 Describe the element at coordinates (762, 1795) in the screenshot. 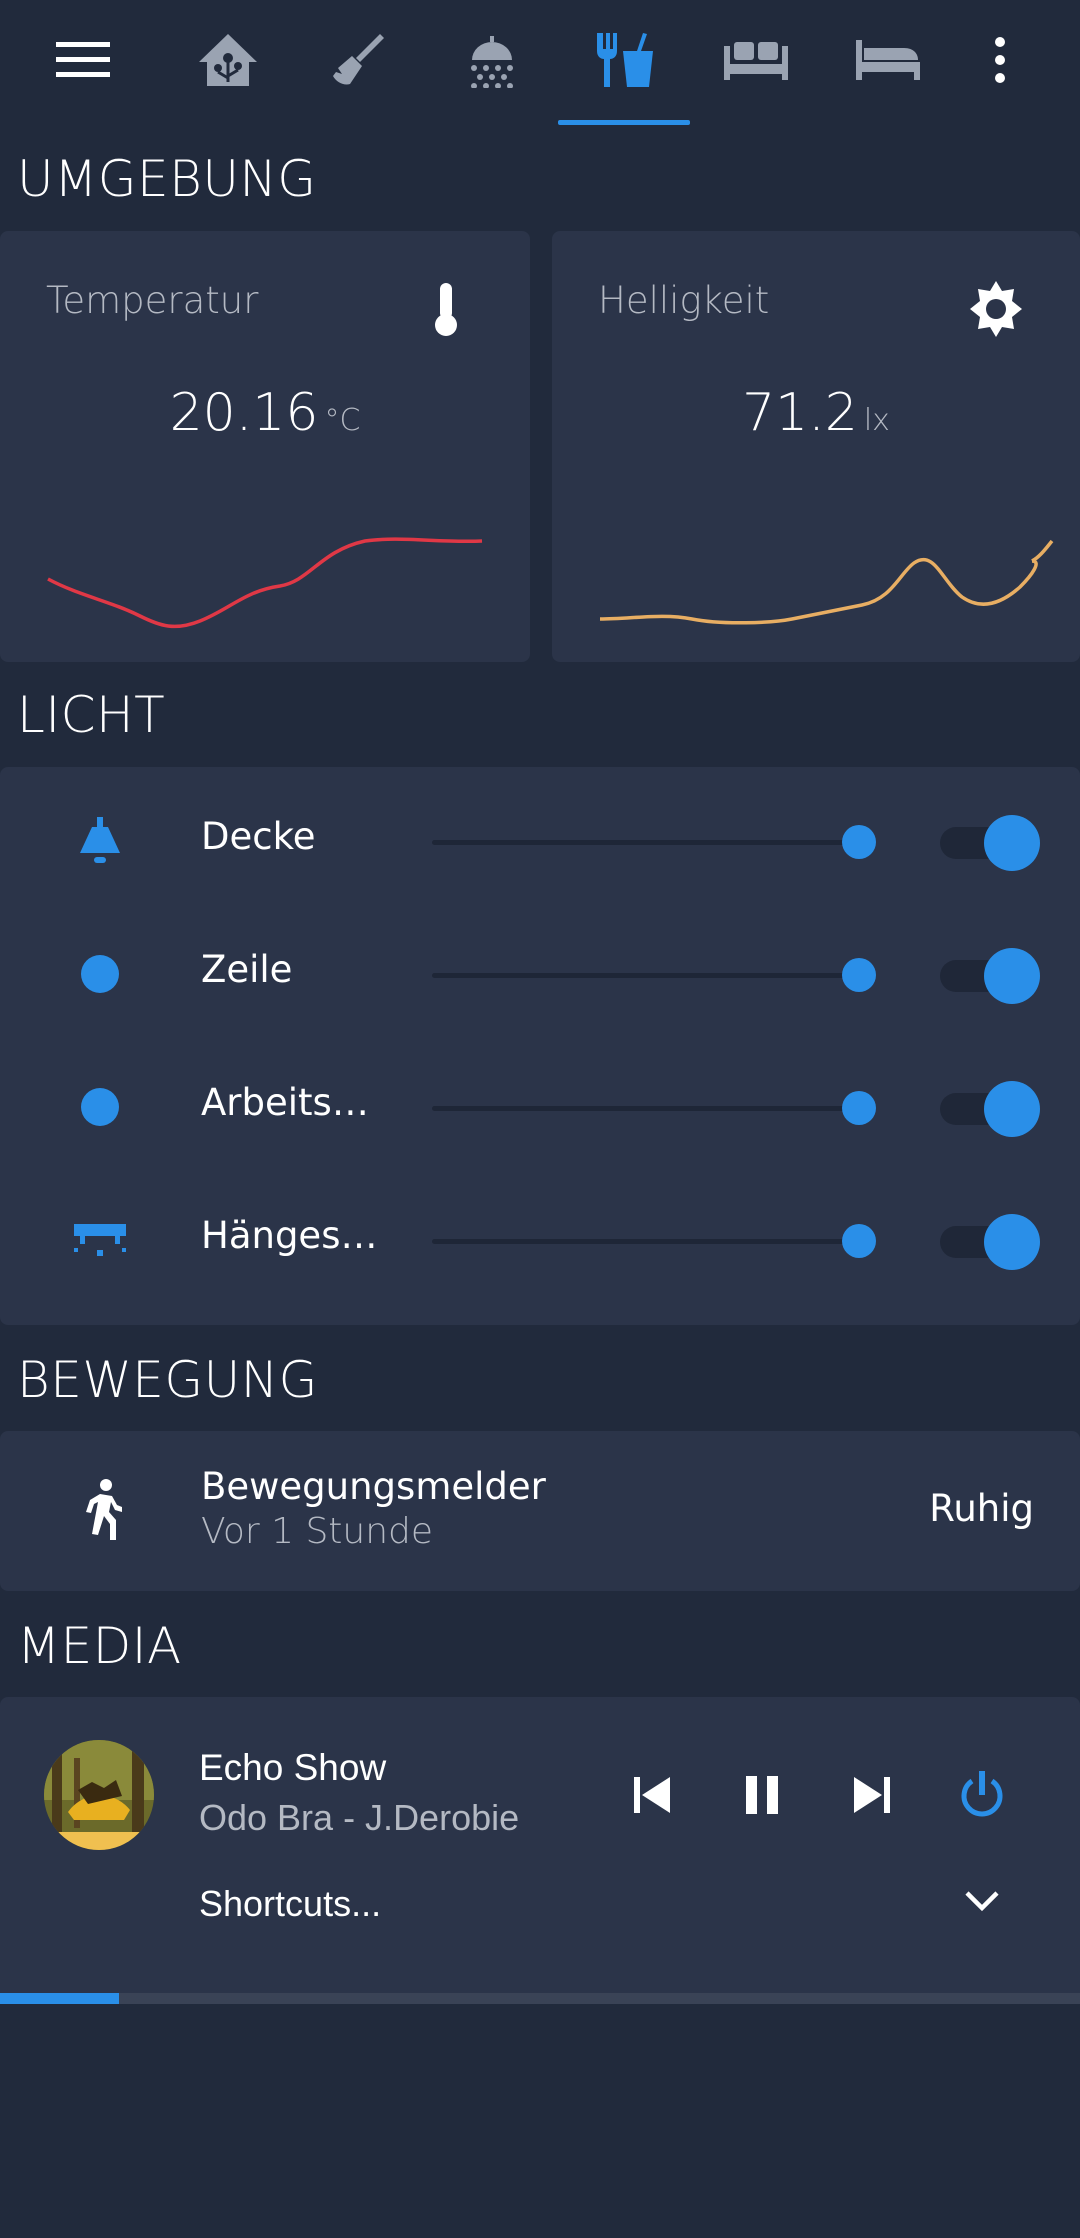

I see `pause-icon` at that location.